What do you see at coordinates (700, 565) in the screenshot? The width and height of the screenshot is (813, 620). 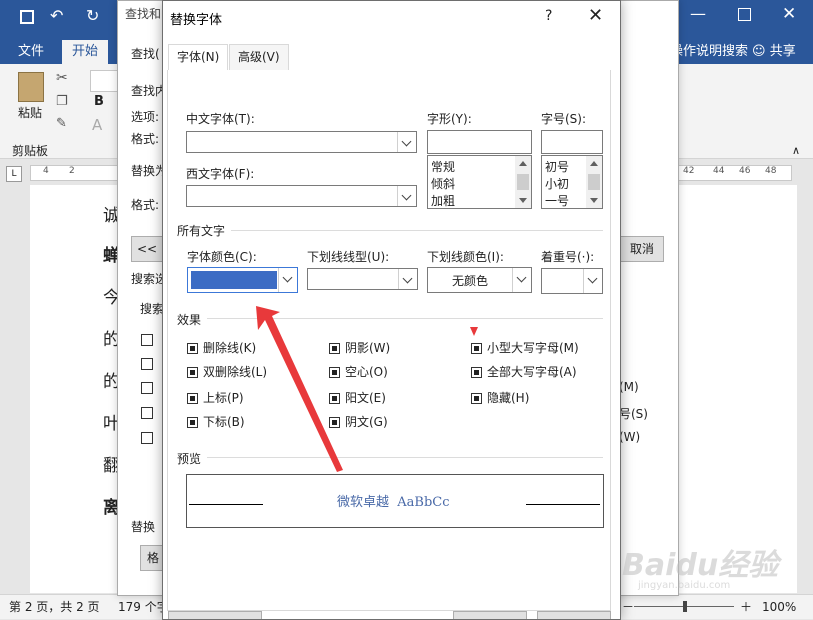 I see `watermark-text: Baidu经验` at bounding box center [700, 565].